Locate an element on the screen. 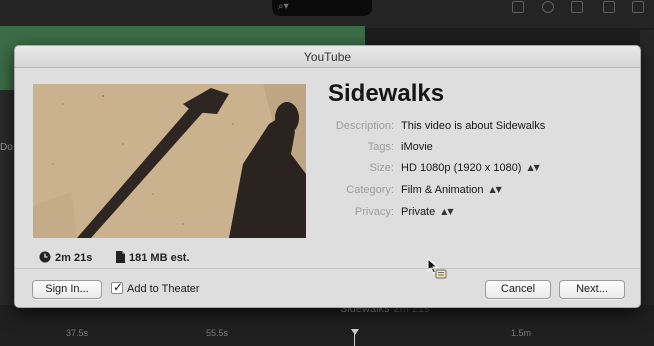 The width and height of the screenshot is (654, 346). sidebar-partial-label: Do is located at coordinates (6, 147).